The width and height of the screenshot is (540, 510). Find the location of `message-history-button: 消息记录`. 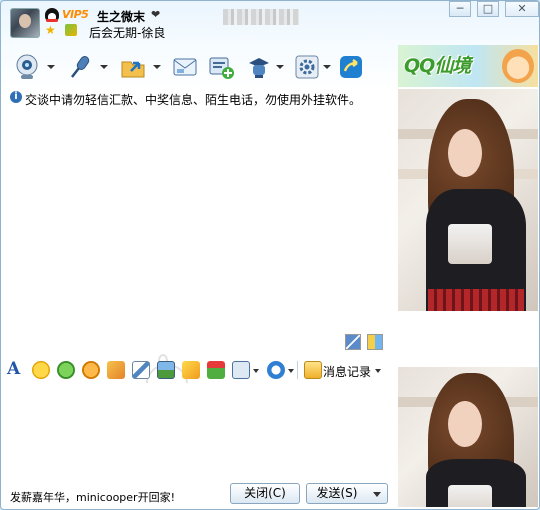

message-history-button: 消息记录 is located at coordinates (347, 371).